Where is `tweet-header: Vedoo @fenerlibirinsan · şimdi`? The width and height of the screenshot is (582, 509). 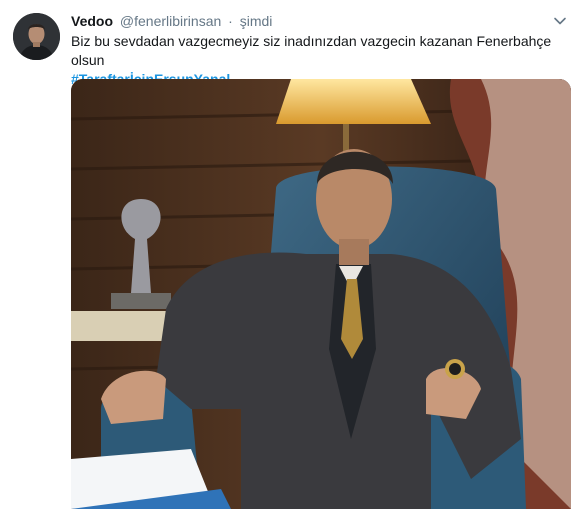
tweet-header: Vedoo @fenerlibirinsan · şimdi is located at coordinates (171, 21).